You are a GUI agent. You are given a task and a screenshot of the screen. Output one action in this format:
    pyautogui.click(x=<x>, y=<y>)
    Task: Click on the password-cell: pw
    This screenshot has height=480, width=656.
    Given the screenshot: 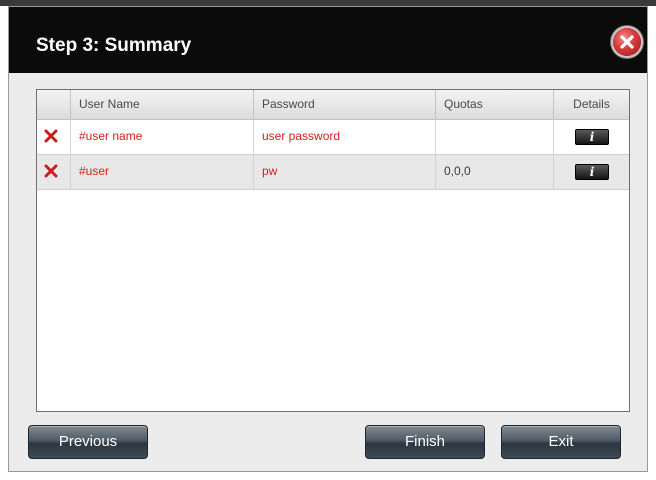 What is the action you would take?
    pyautogui.click(x=344, y=172)
    